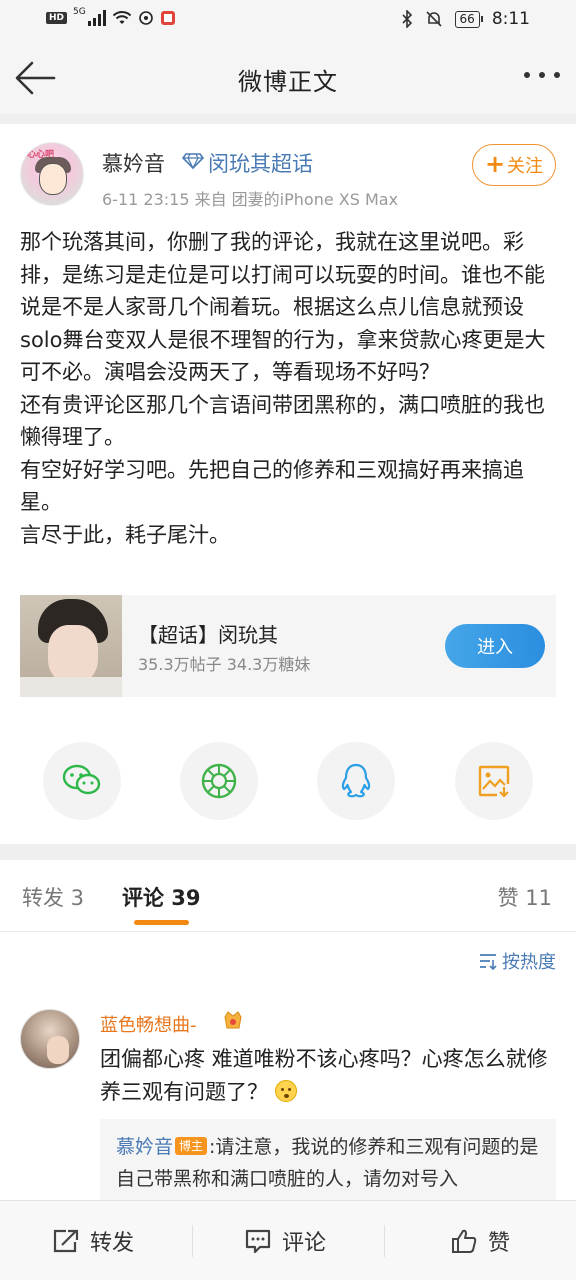 This screenshot has width=576, height=1280. I want to click on post-paragraph: 还有贵评论区那几个言语间带团黑称的，满口喷脏的我也懒得理了。, so click(282, 421).